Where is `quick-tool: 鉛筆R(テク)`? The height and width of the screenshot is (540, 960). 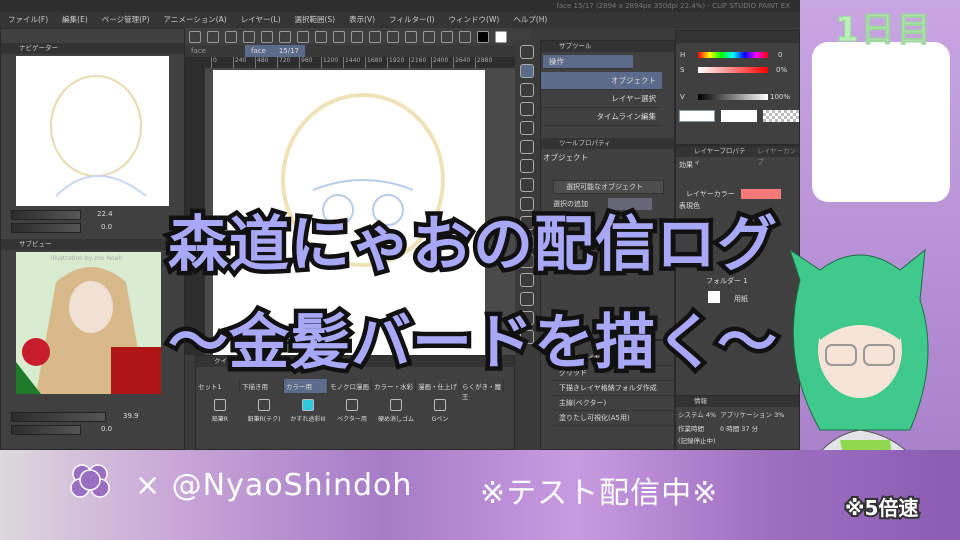
quick-tool: 鉛筆R(テク) is located at coordinates (264, 411).